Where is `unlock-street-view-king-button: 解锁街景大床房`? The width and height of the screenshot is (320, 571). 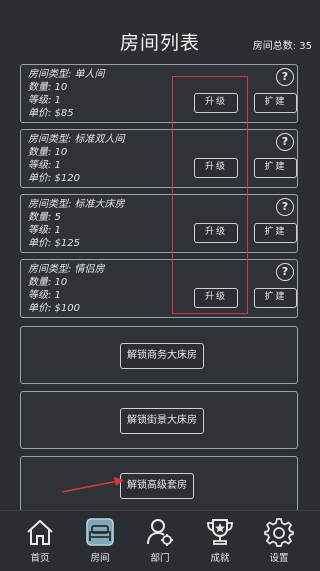 unlock-street-view-king-button: 解锁街景大床房 is located at coordinates (162, 421).